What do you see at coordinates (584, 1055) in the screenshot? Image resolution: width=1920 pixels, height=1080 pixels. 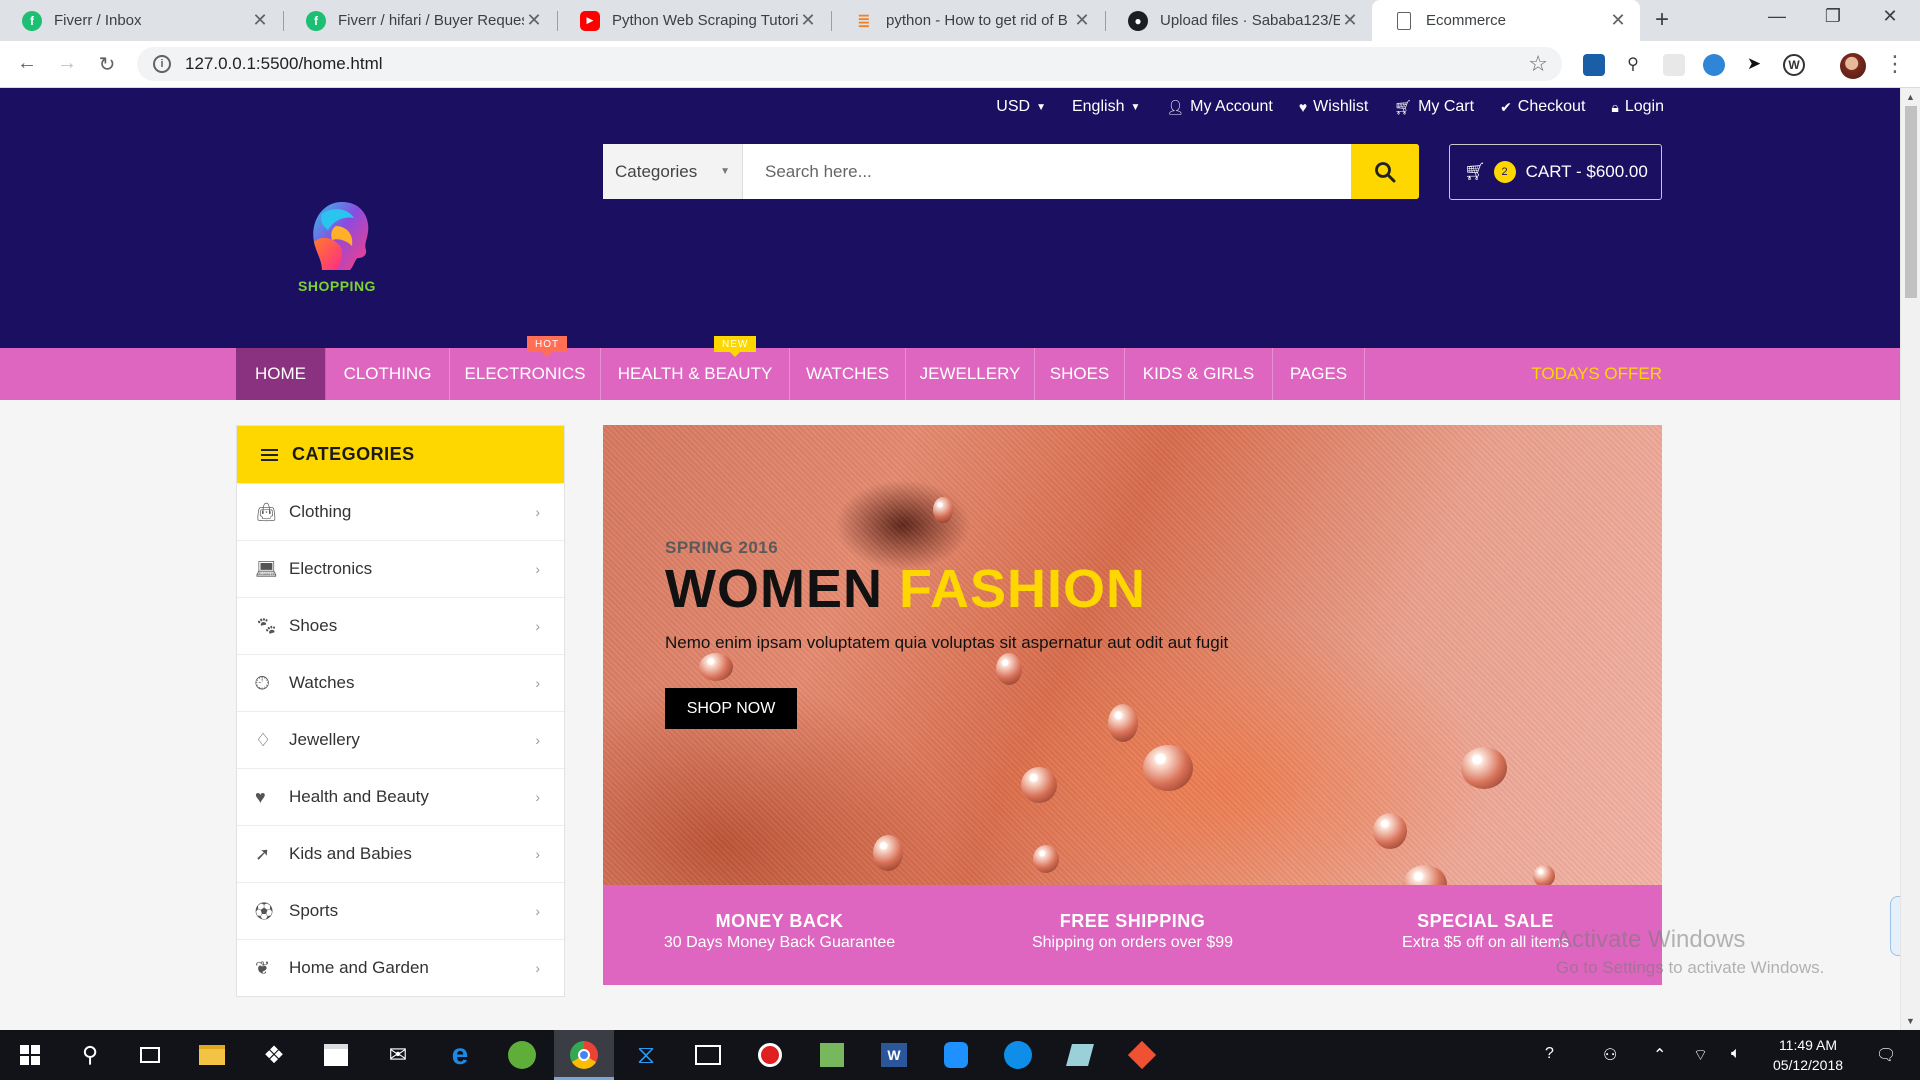 I see `chrome-icon` at bounding box center [584, 1055].